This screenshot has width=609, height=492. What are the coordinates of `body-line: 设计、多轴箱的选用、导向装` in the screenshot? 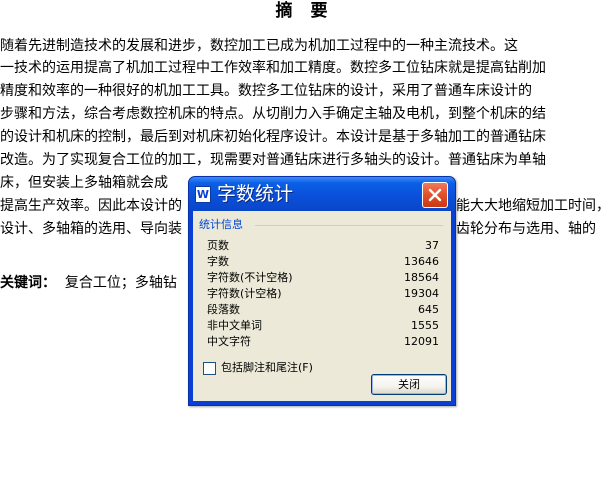 It's located at (91, 229).